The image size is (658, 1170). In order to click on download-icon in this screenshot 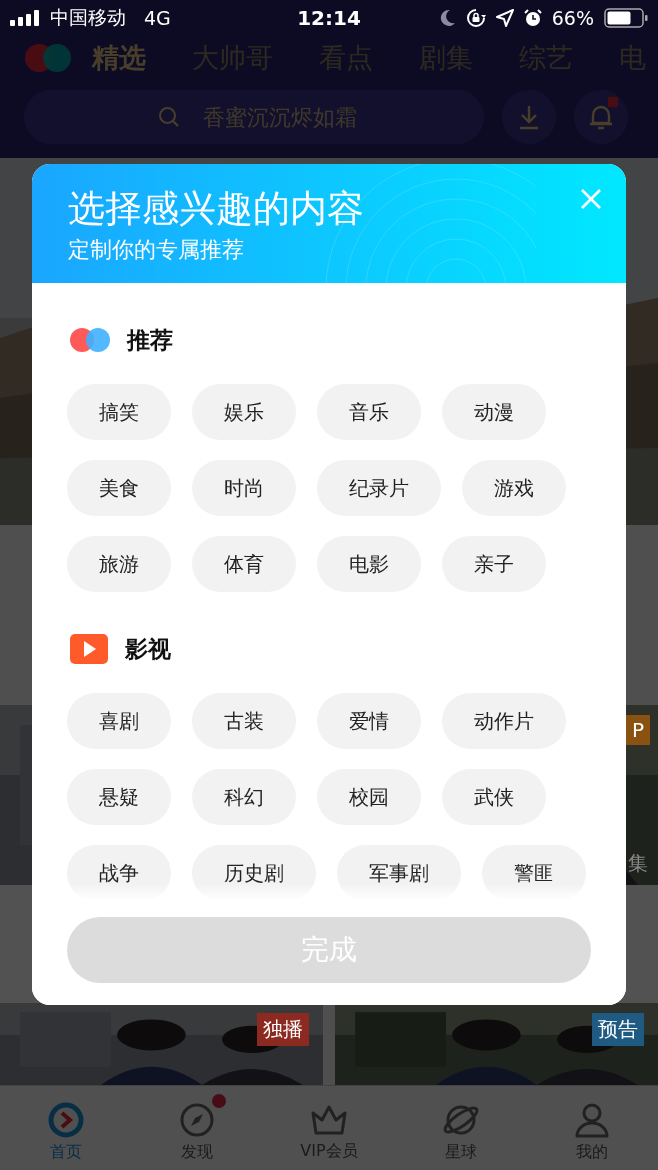, I will do `click(529, 117)`.